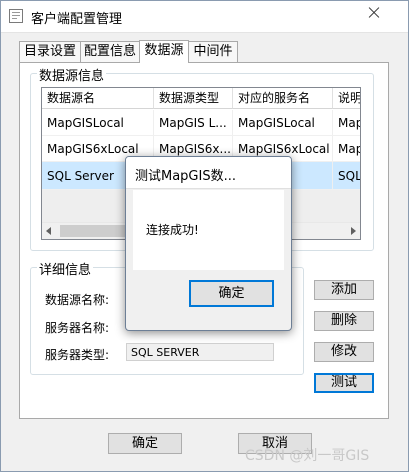  What do you see at coordinates (344, 290) in the screenshot?
I see `add-button: 添加` at bounding box center [344, 290].